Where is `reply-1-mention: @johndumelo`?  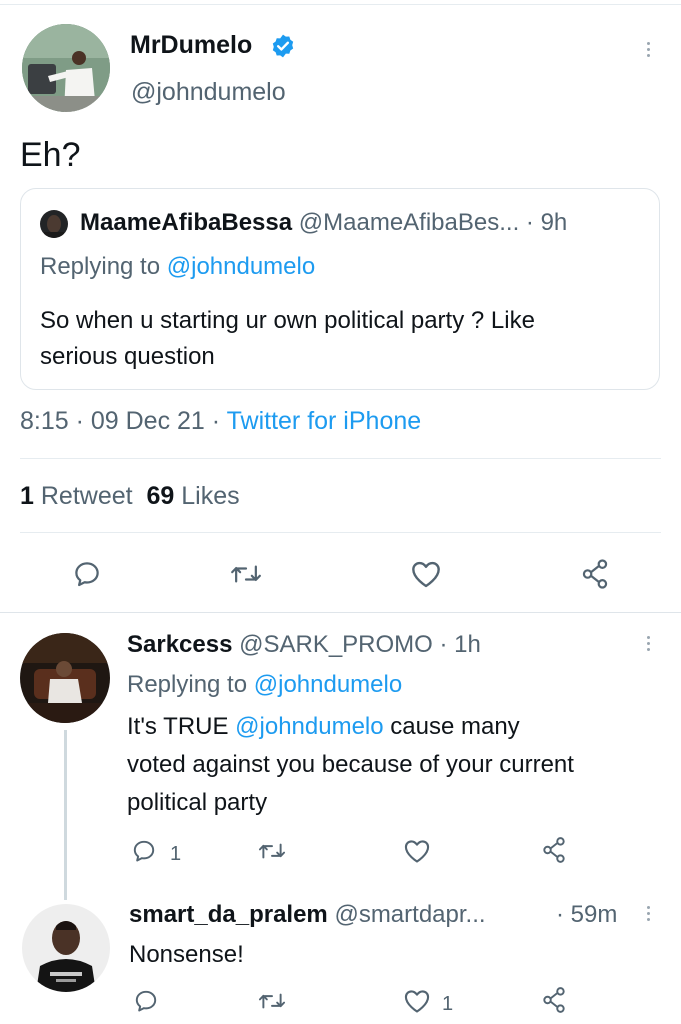
reply-1-mention: @johndumelo is located at coordinates (309, 726).